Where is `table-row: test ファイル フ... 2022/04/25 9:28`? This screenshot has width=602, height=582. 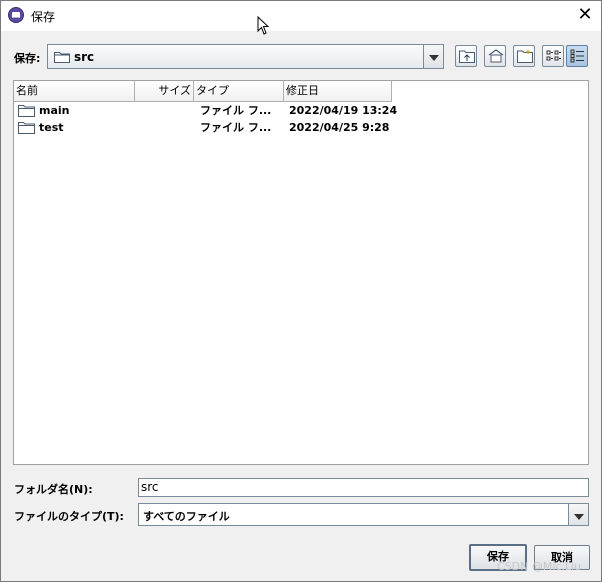 table-row: test ファイル フ... 2022/04/25 9:28 is located at coordinates (204, 127).